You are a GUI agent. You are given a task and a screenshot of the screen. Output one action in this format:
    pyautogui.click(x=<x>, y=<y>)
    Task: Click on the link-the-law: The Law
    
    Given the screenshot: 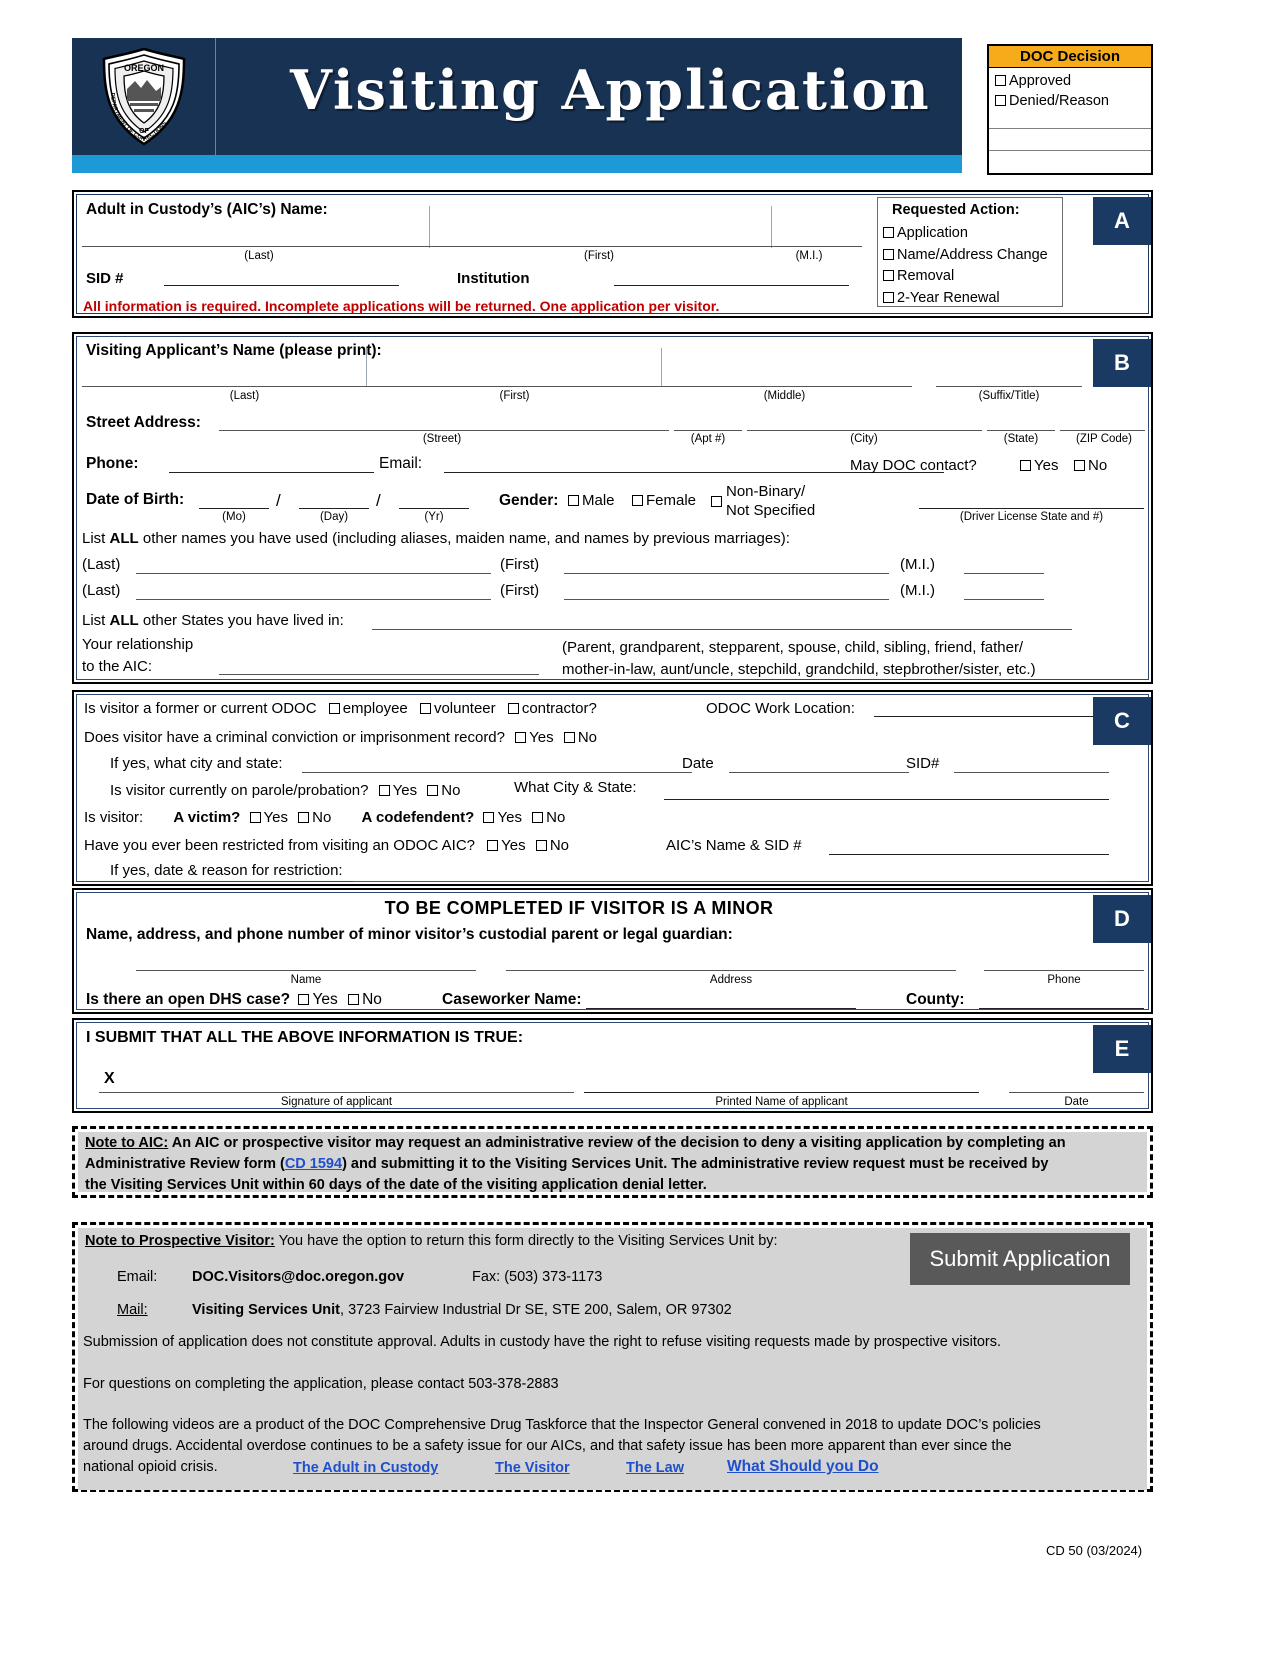 What is the action you would take?
    pyautogui.click(x=655, y=1468)
    